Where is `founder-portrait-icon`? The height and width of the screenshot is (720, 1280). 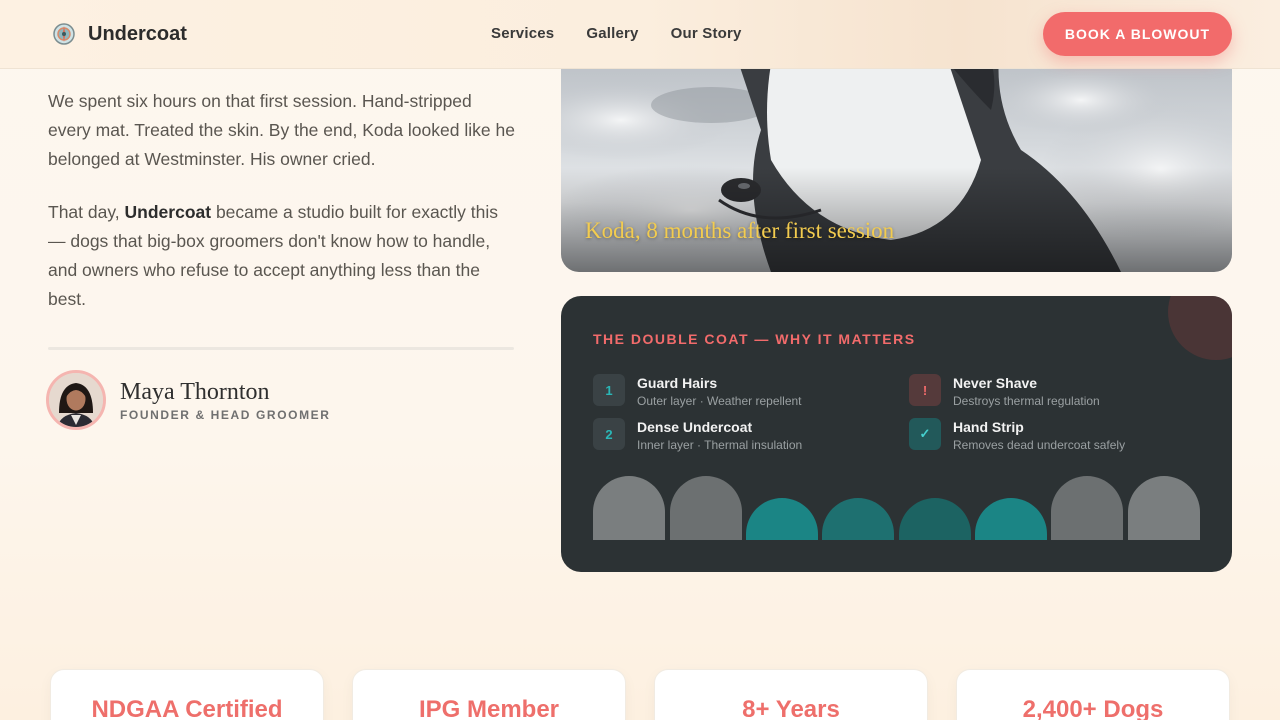
founder-portrait-icon is located at coordinates (76, 400).